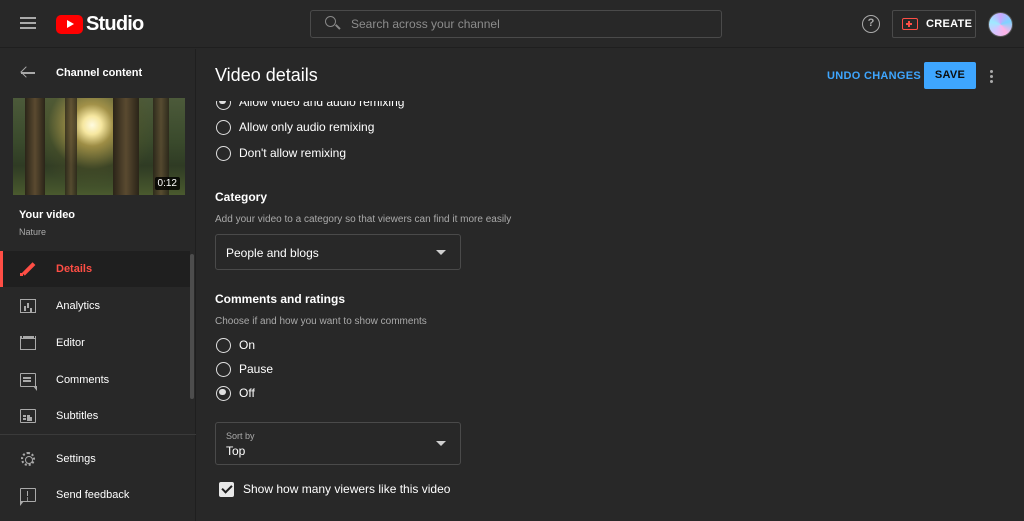 This screenshot has width=1024, height=521. What do you see at coordinates (531, 24) in the screenshot?
I see `search-input` at bounding box center [531, 24].